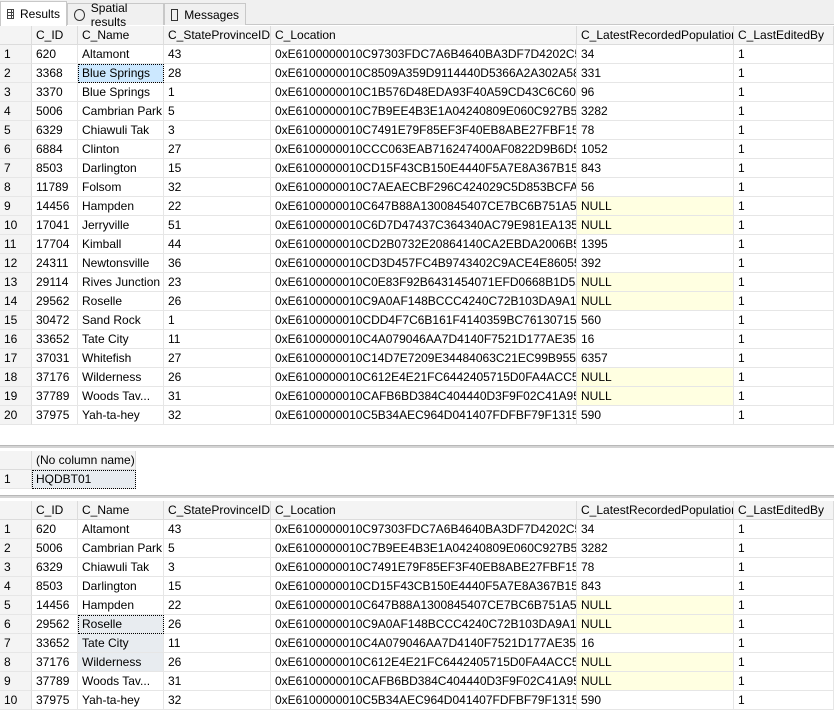 The height and width of the screenshot is (714, 834). Describe the element at coordinates (55, 681) in the screenshot. I see `cell-c-id: 37789` at that location.